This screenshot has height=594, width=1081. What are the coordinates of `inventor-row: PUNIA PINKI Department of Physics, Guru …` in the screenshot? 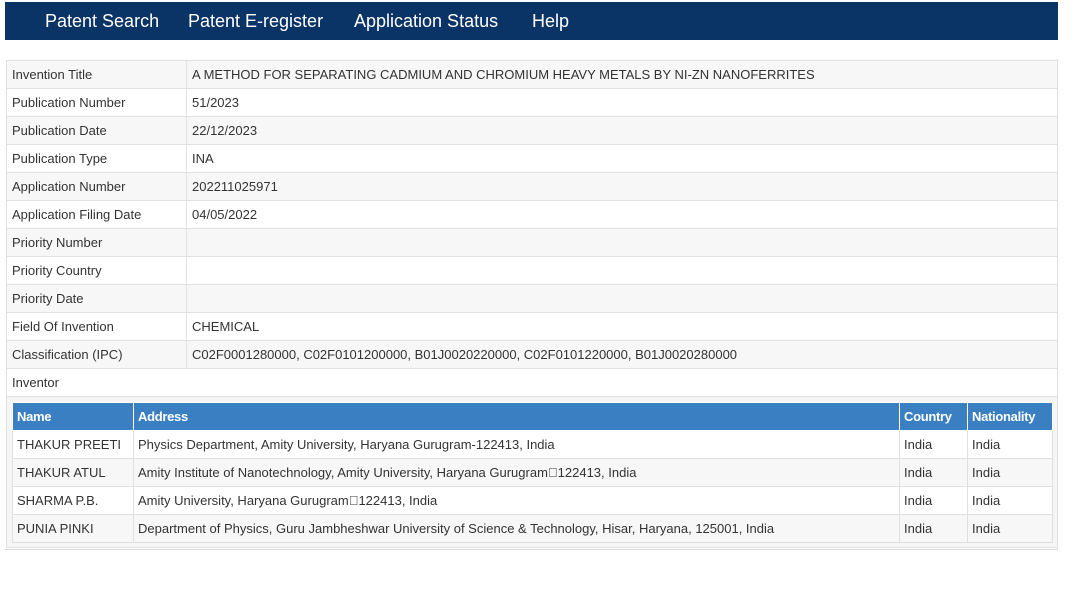 It's located at (532, 528).